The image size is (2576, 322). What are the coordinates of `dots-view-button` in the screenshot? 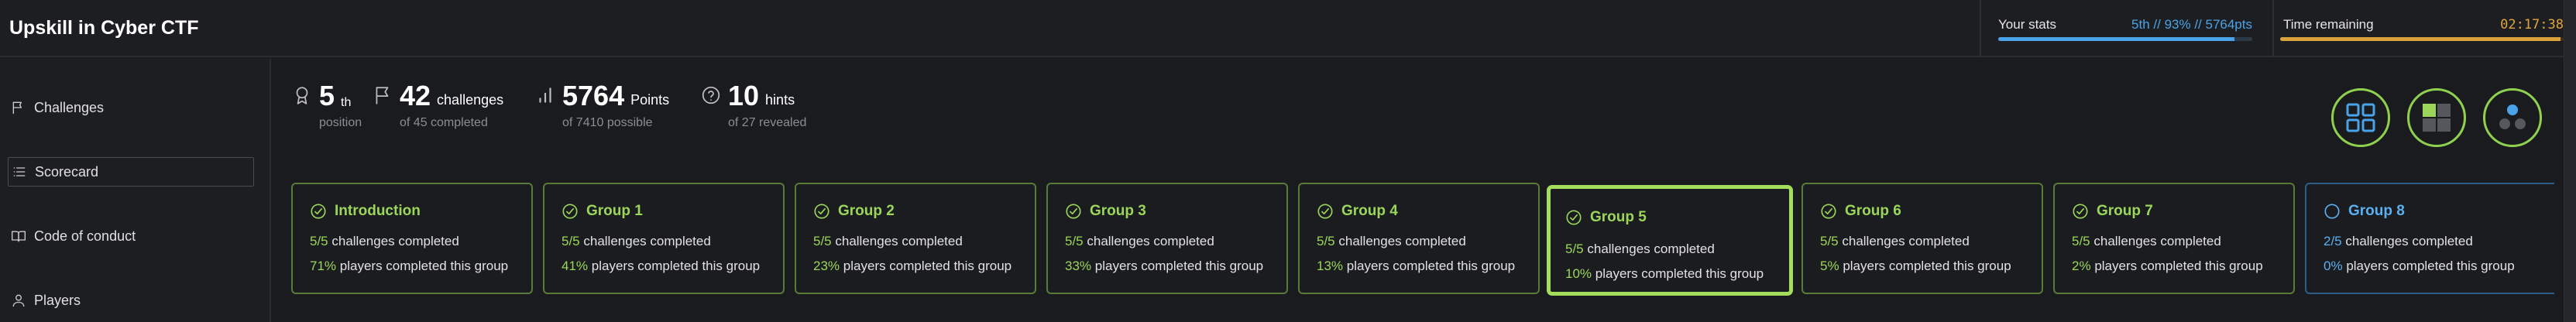 It's located at (2512, 117).